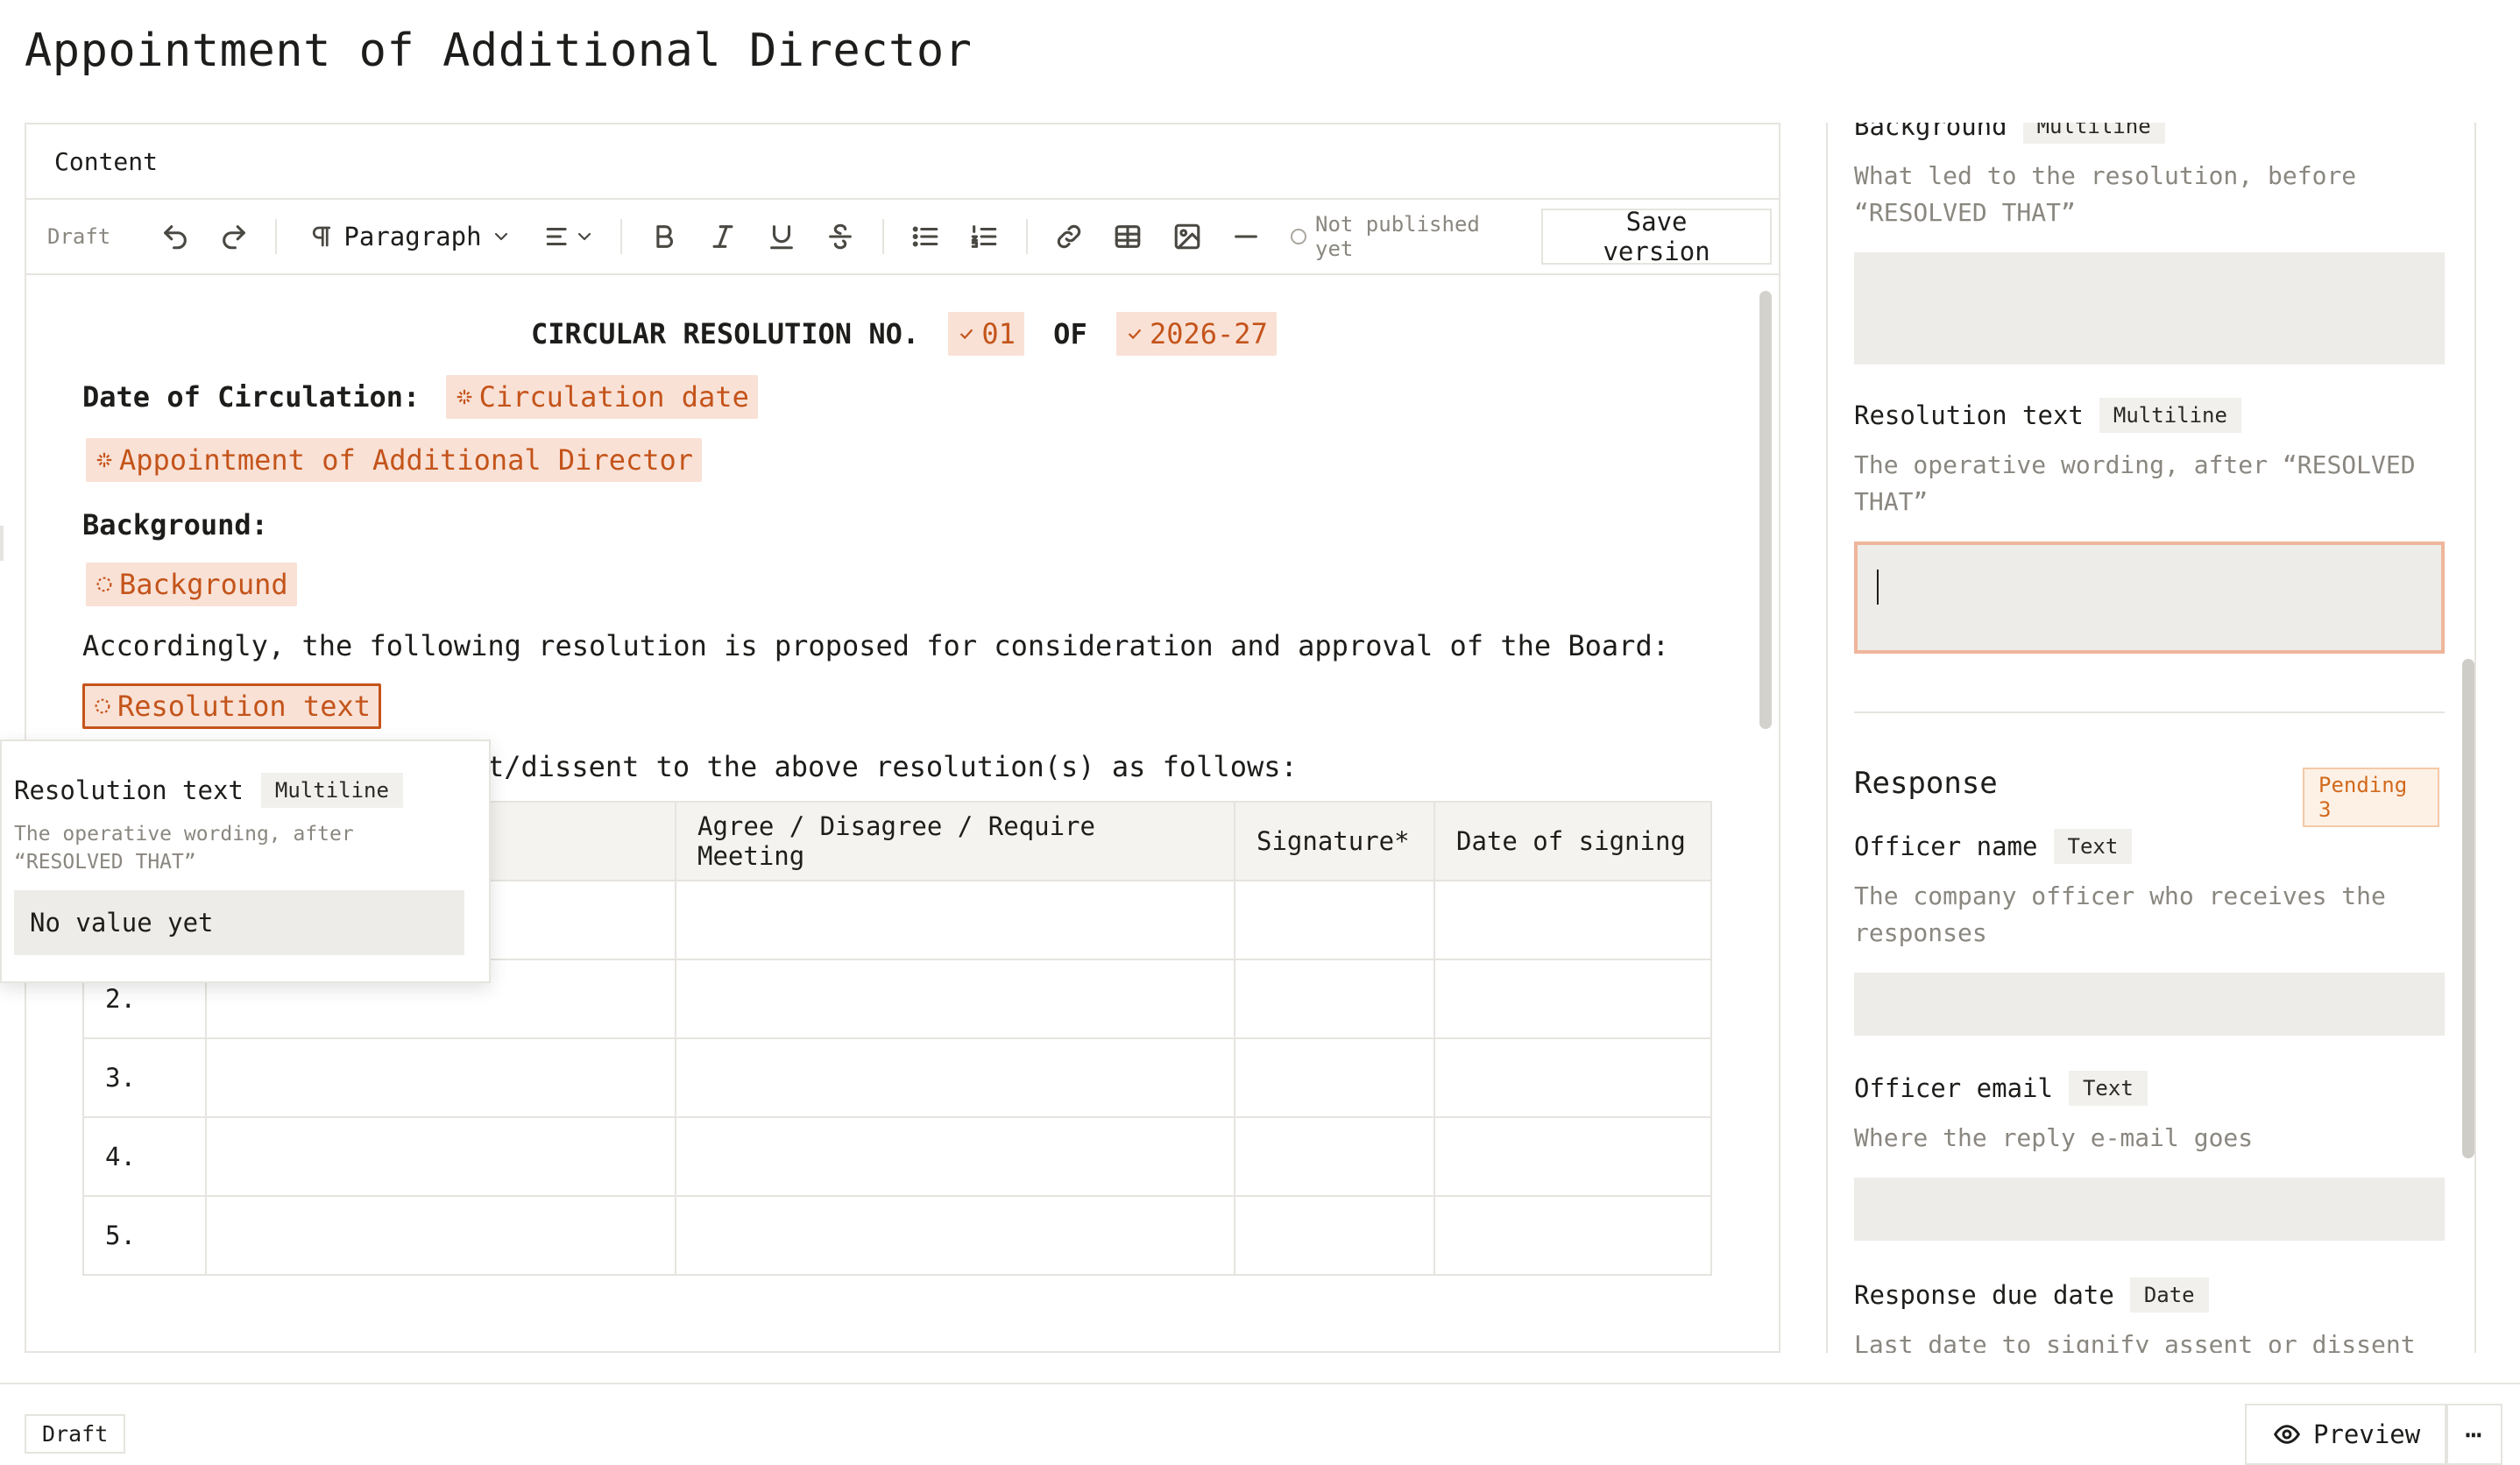  I want to click on field-type-tag: Date, so click(2169, 1295).